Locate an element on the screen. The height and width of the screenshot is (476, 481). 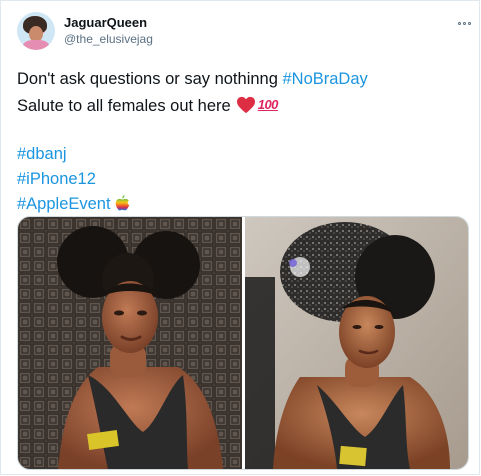
hashtag-line-1: #dbanj is located at coordinates (242, 154).